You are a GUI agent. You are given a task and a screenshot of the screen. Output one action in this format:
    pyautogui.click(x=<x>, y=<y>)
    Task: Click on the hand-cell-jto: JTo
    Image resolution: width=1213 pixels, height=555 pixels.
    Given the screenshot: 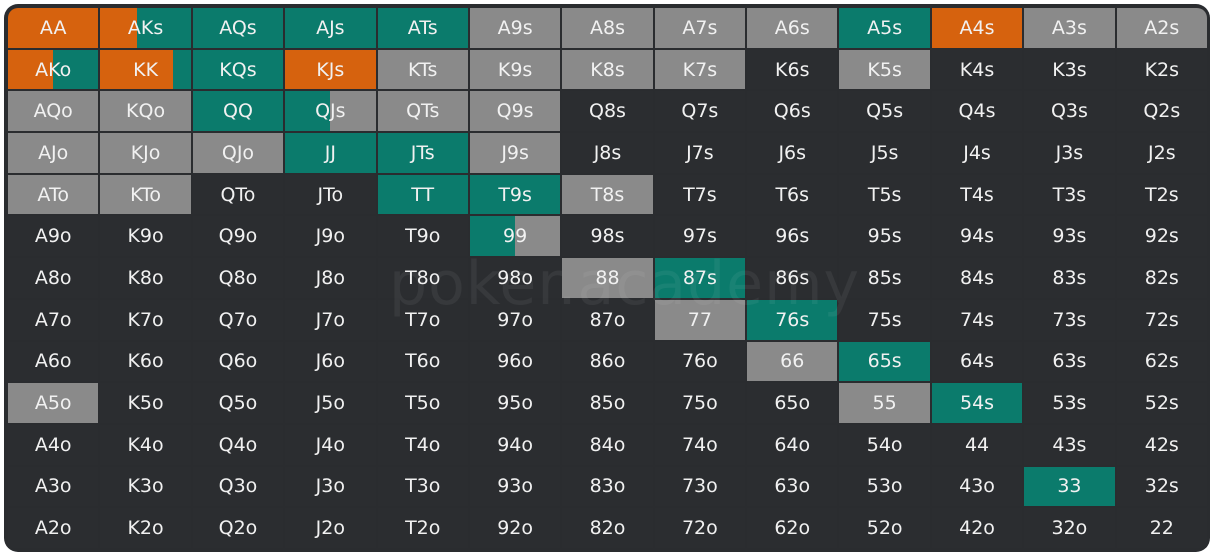 What is the action you would take?
    pyautogui.click(x=330, y=194)
    